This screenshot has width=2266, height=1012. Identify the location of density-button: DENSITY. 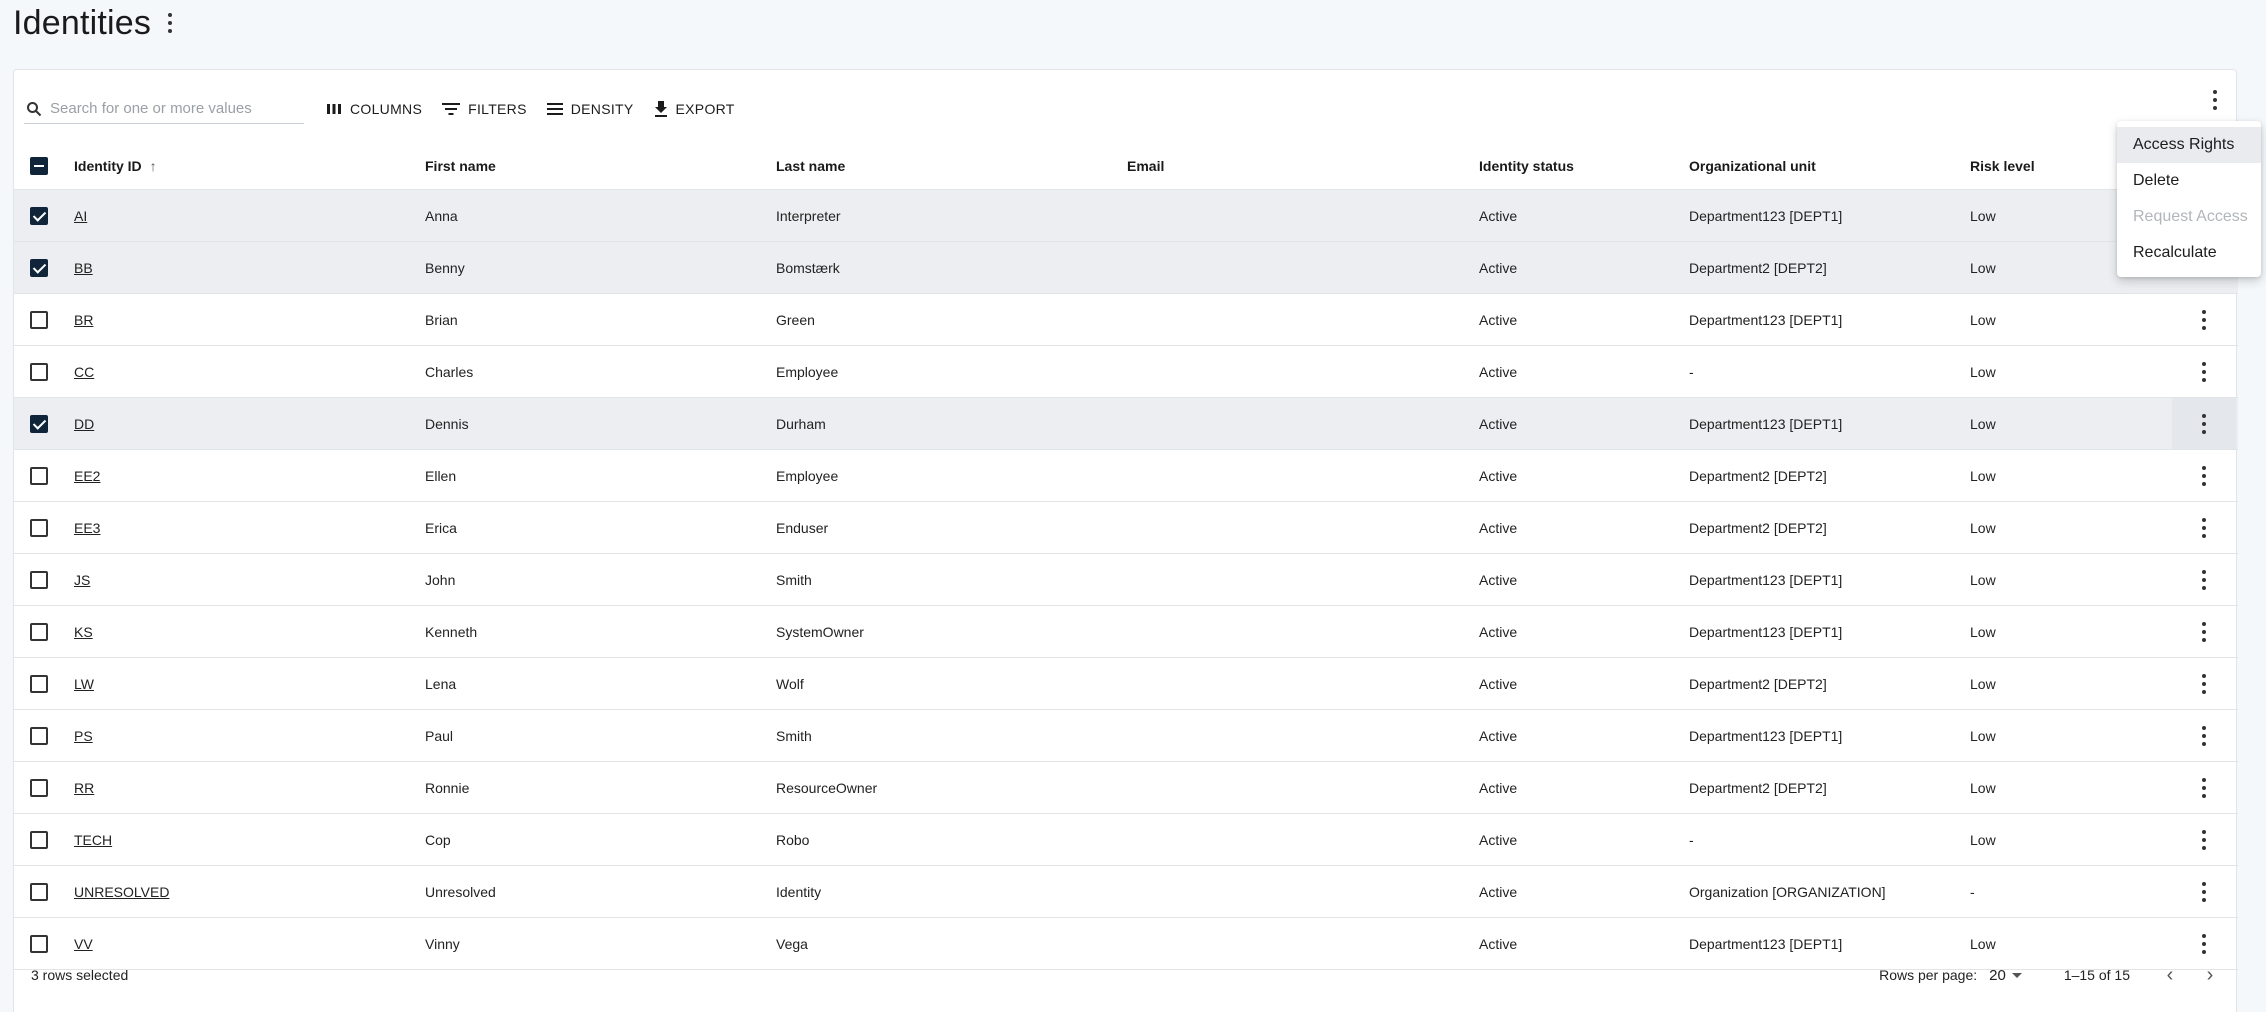
(590, 109).